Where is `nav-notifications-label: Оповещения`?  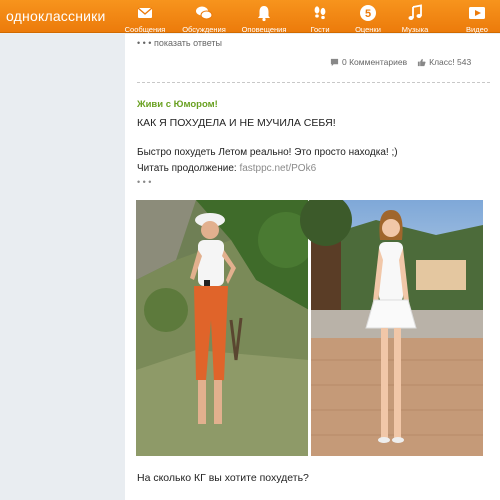 nav-notifications-label: Оповещения is located at coordinates (264, 29).